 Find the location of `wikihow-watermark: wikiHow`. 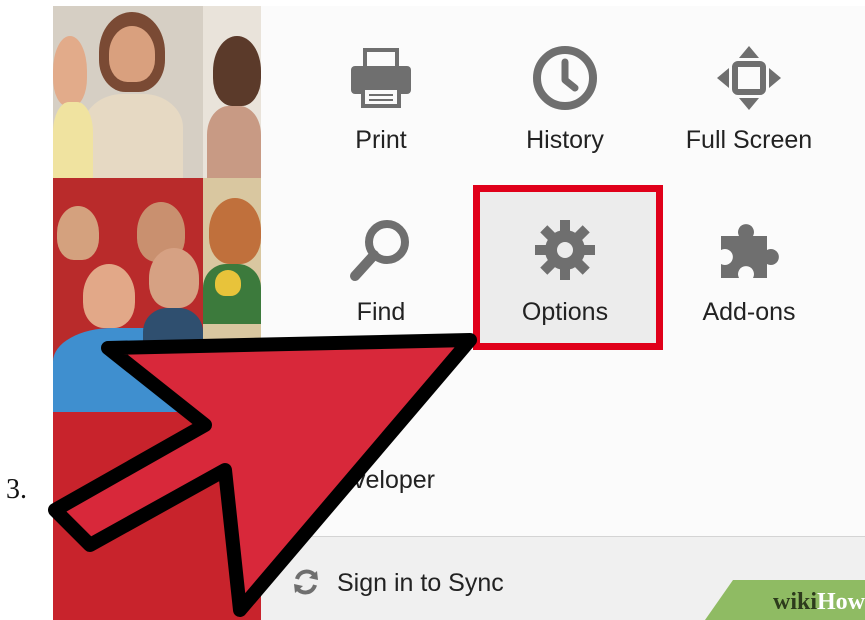

wikihow-watermark: wikiHow is located at coordinates (785, 600).